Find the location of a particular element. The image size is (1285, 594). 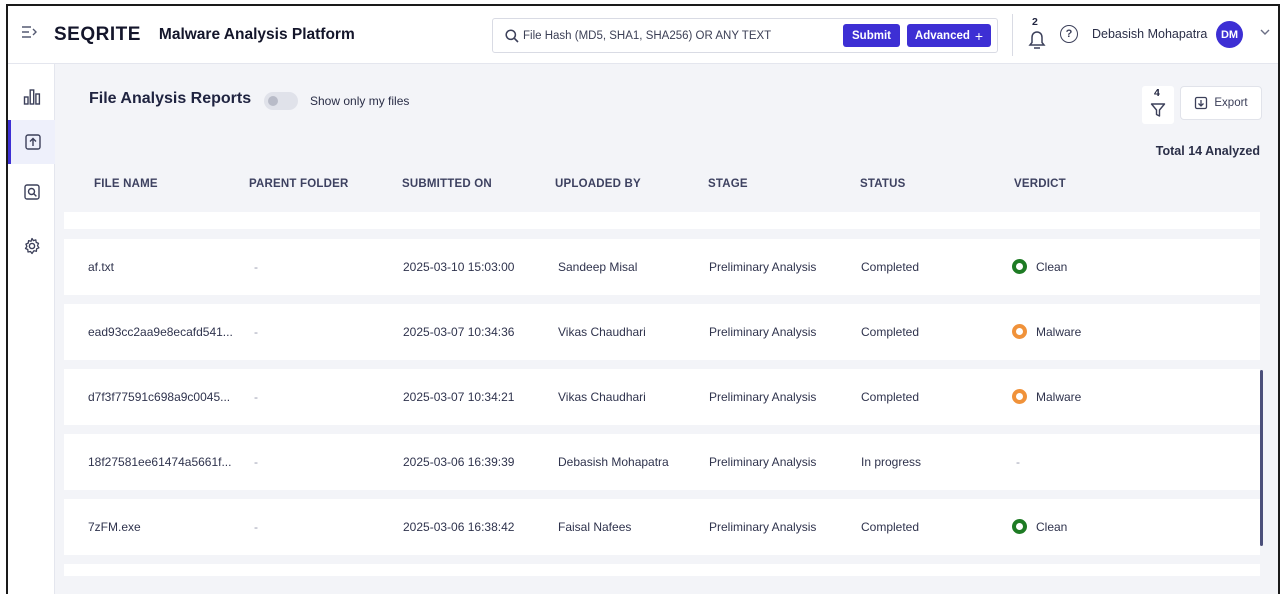

upload-reports-icon is located at coordinates (33, 142).